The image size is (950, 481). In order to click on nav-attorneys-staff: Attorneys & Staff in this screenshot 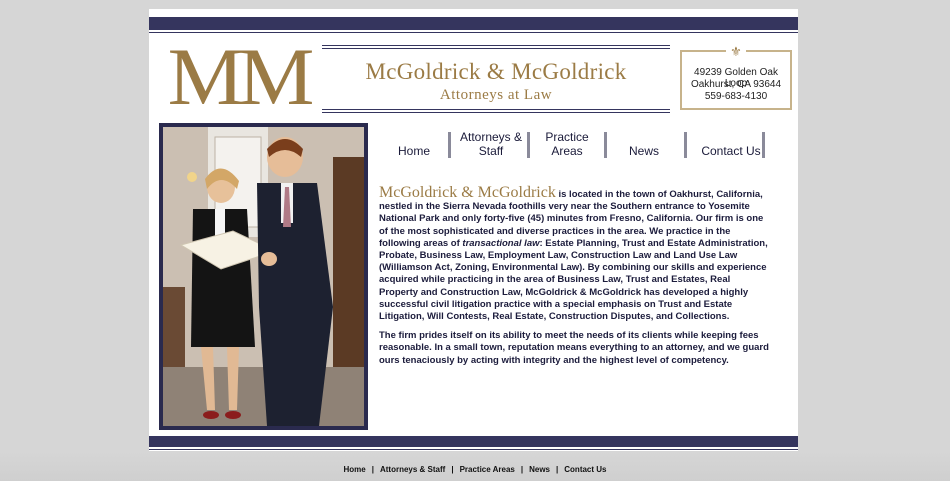, I will do `click(491, 146)`.